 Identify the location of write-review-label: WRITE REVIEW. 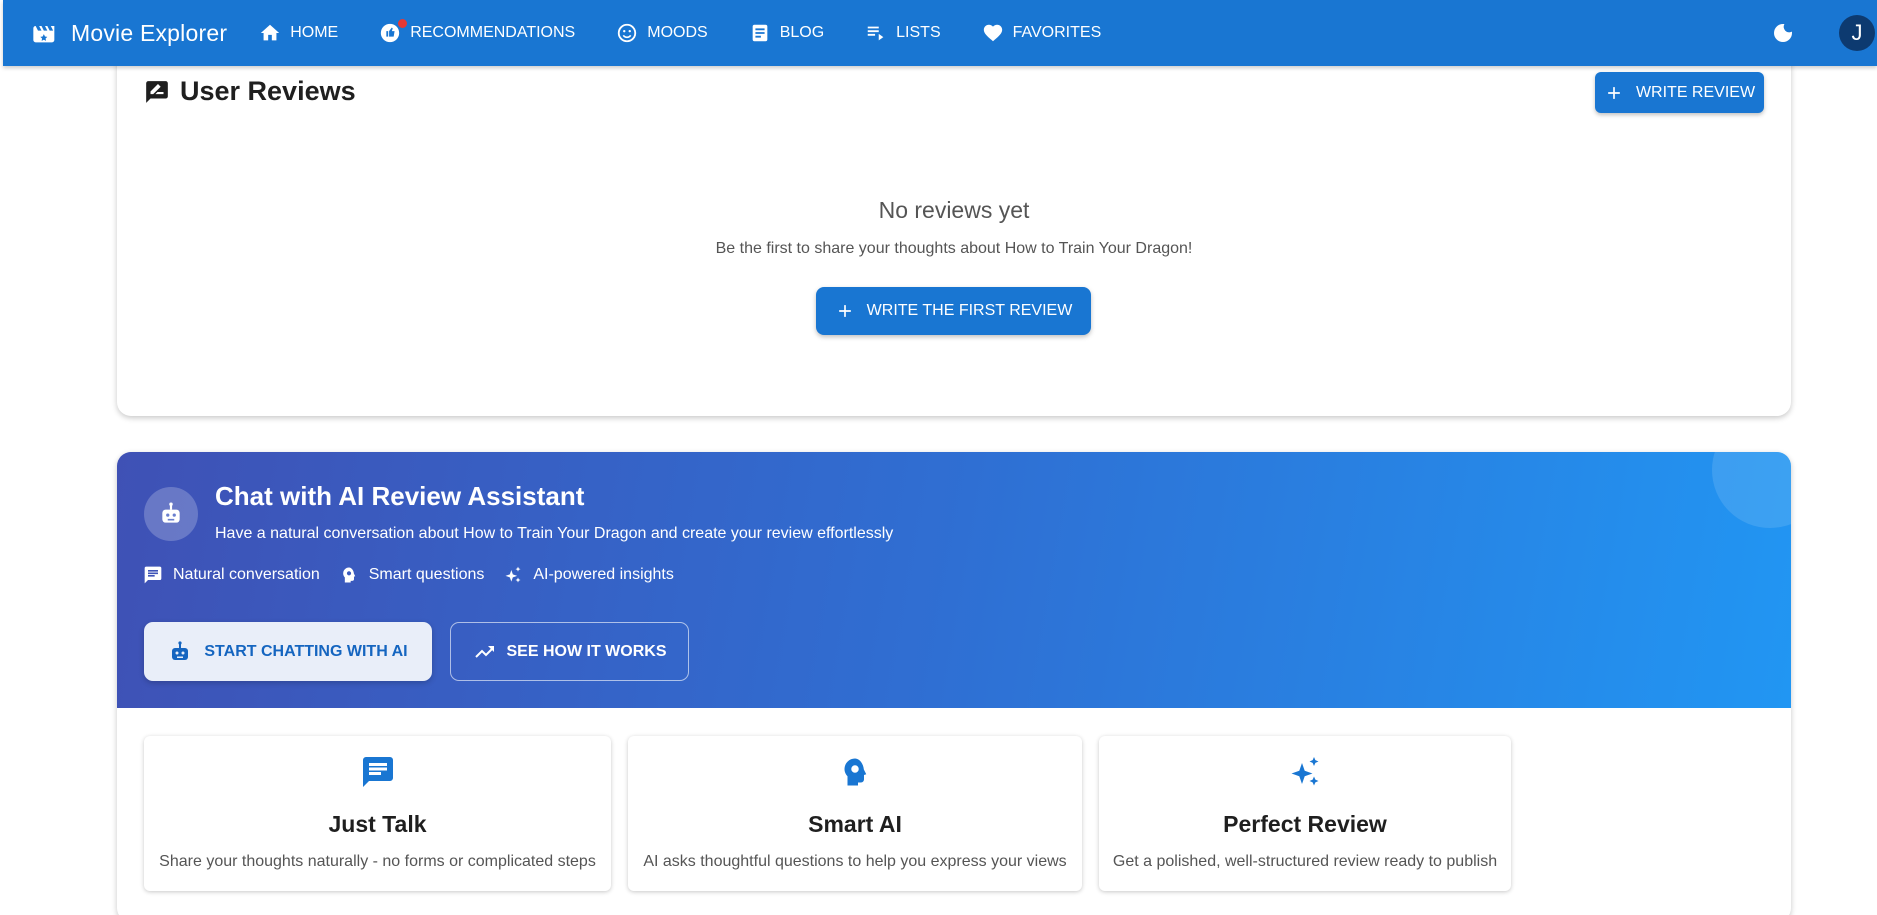
(1695, 92).